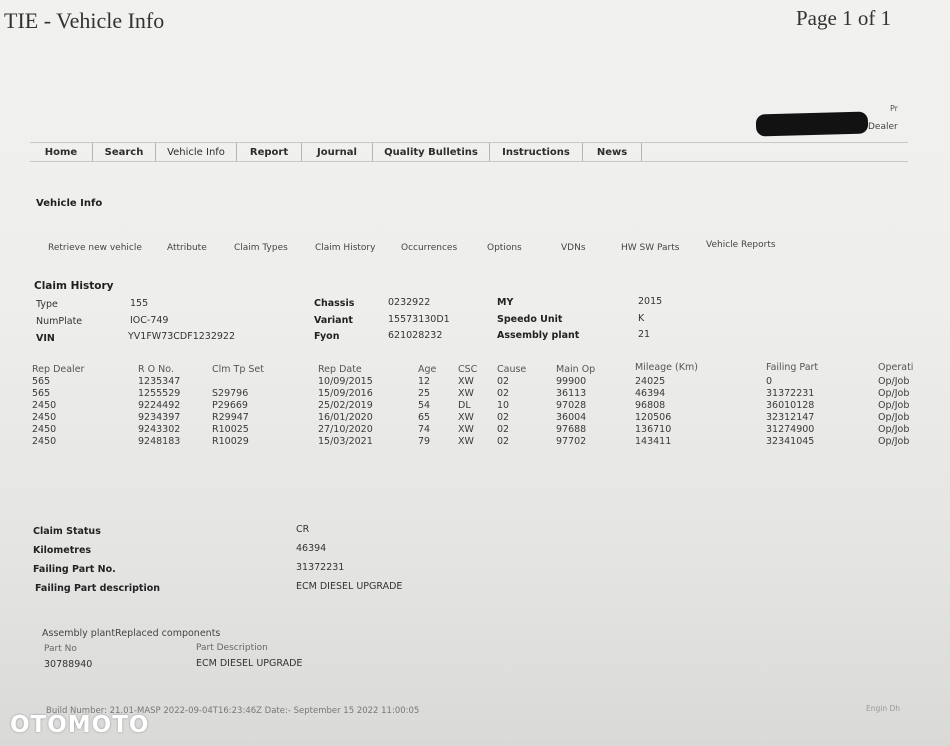 The image size is (950, 746). What do you see at coordinates (790, 441) in the screenshot?
I see `cell-failing-part: 32341045` at bounding box center [790, 441].